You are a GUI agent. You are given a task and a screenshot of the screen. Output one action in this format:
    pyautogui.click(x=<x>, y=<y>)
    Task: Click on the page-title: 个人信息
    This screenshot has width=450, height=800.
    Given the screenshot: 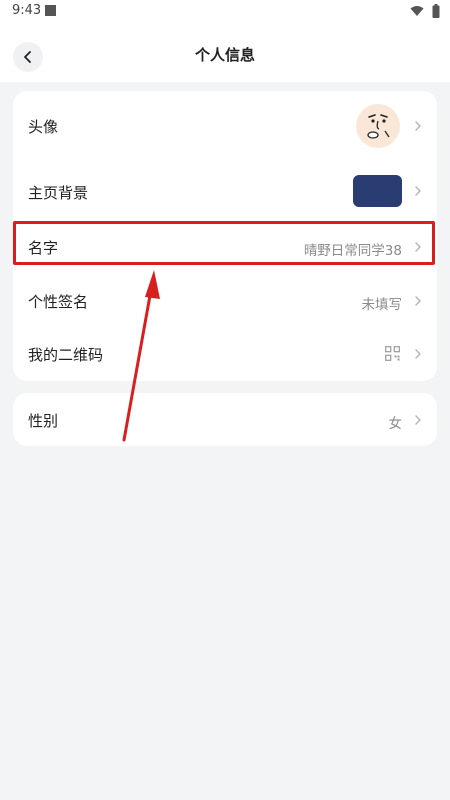 What is the action you would take?
    pyautogui.click(x=224, y=55)
    